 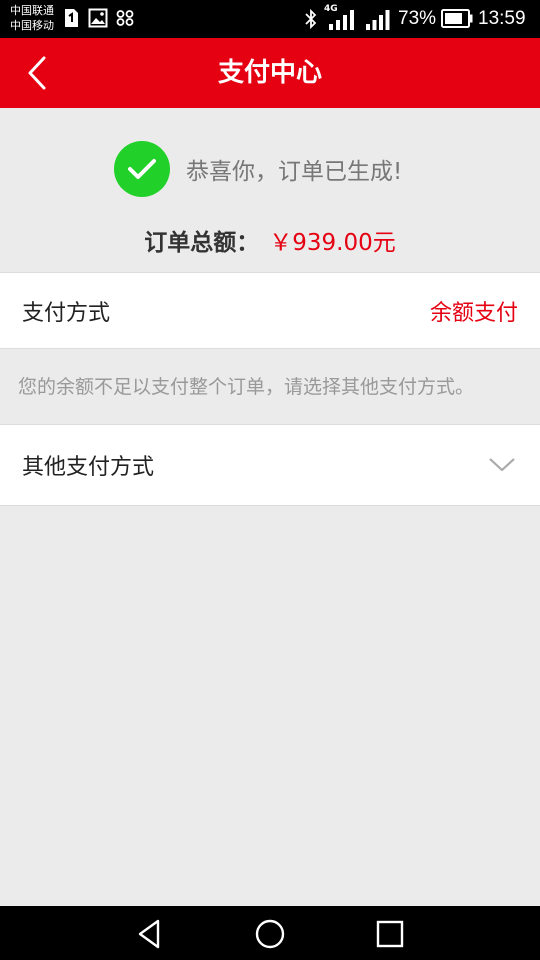 I want to click on check-circle-icon, so click(x=142, y=169).